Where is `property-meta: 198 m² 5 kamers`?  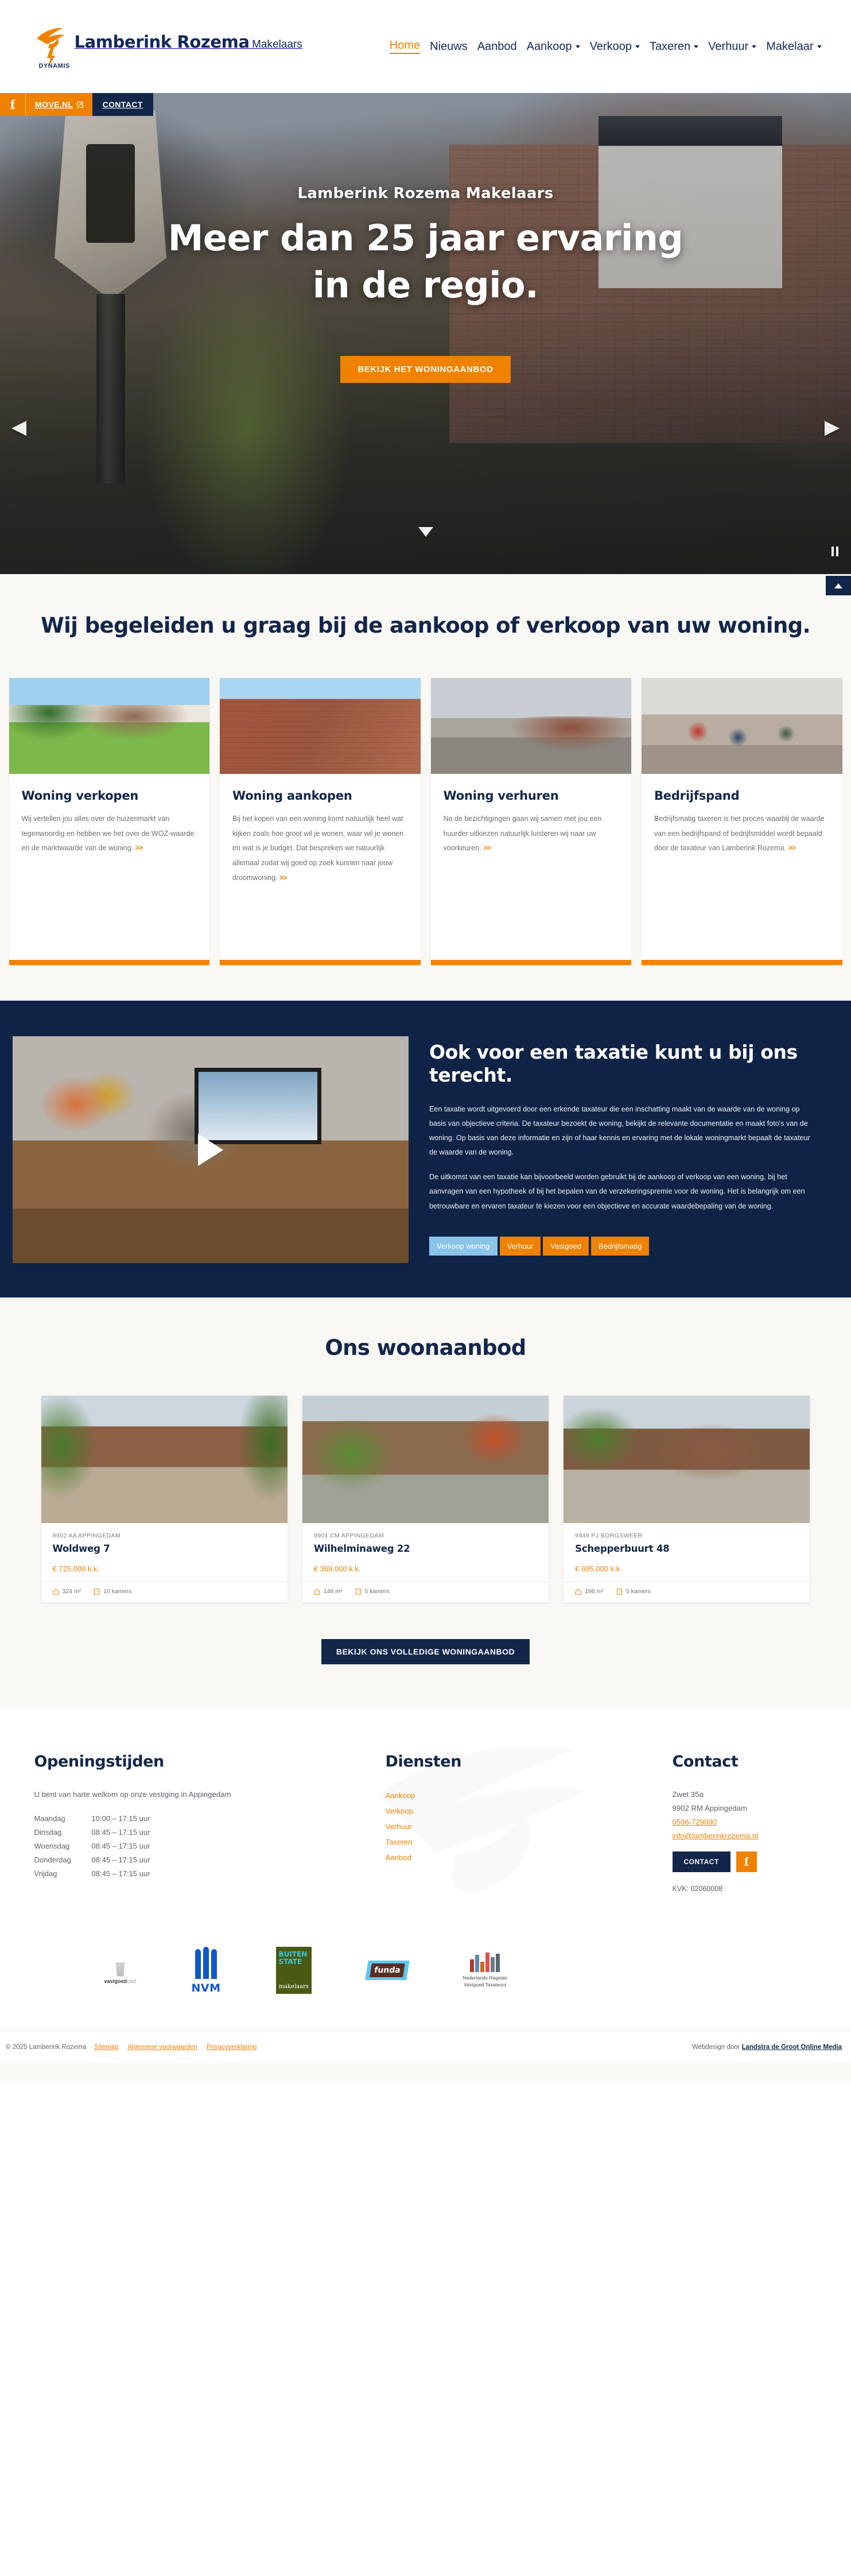 property-meta: 198 m² 5 kamers is located at coordinates (687, 1592).